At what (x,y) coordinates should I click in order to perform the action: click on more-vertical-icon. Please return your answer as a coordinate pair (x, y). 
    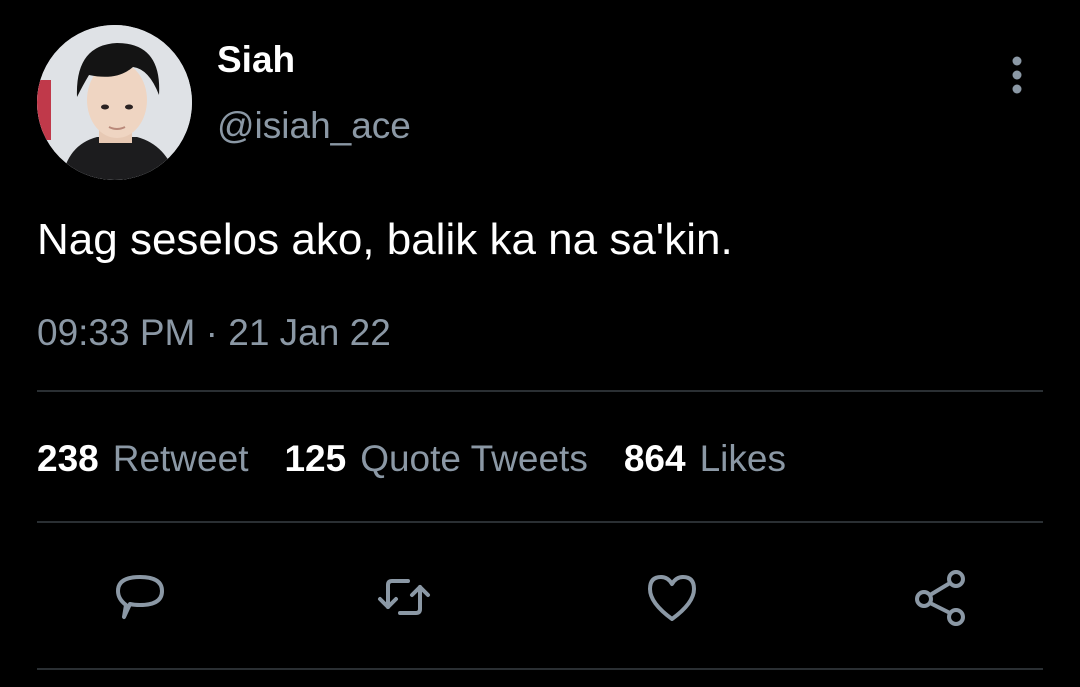
    Looking at the image, I should click on (1017, 75).